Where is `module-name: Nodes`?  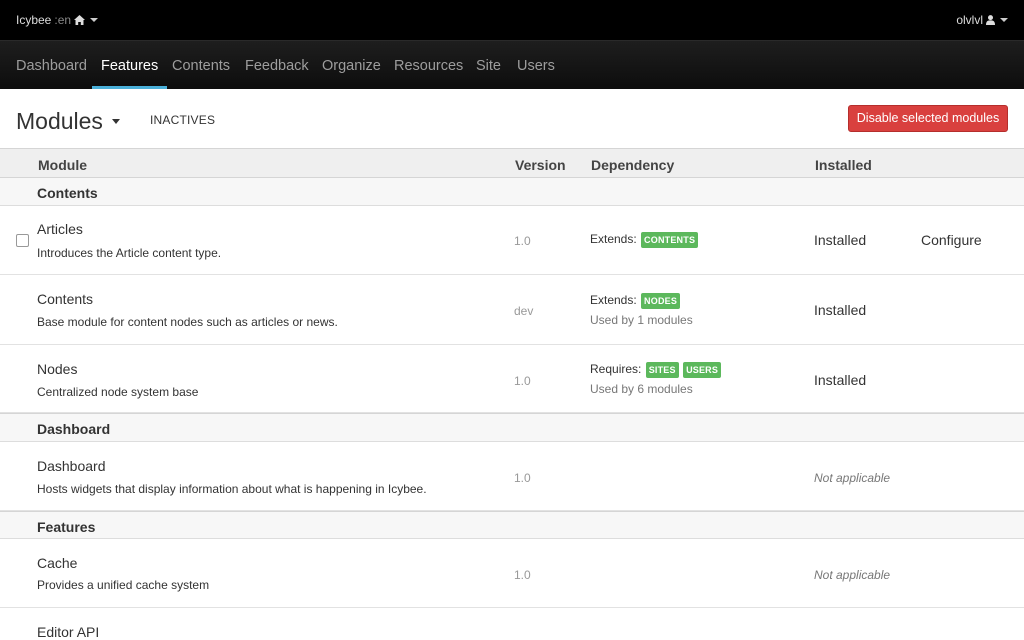 module-name: Nodes is located at coordinates (57, 369).